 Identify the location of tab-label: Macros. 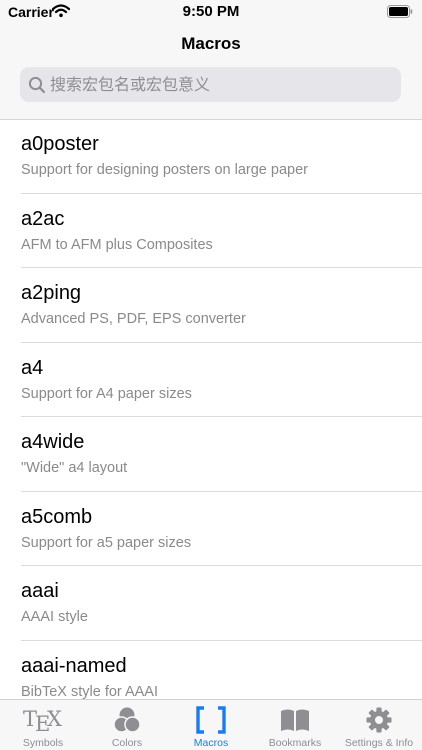
(211, 743).